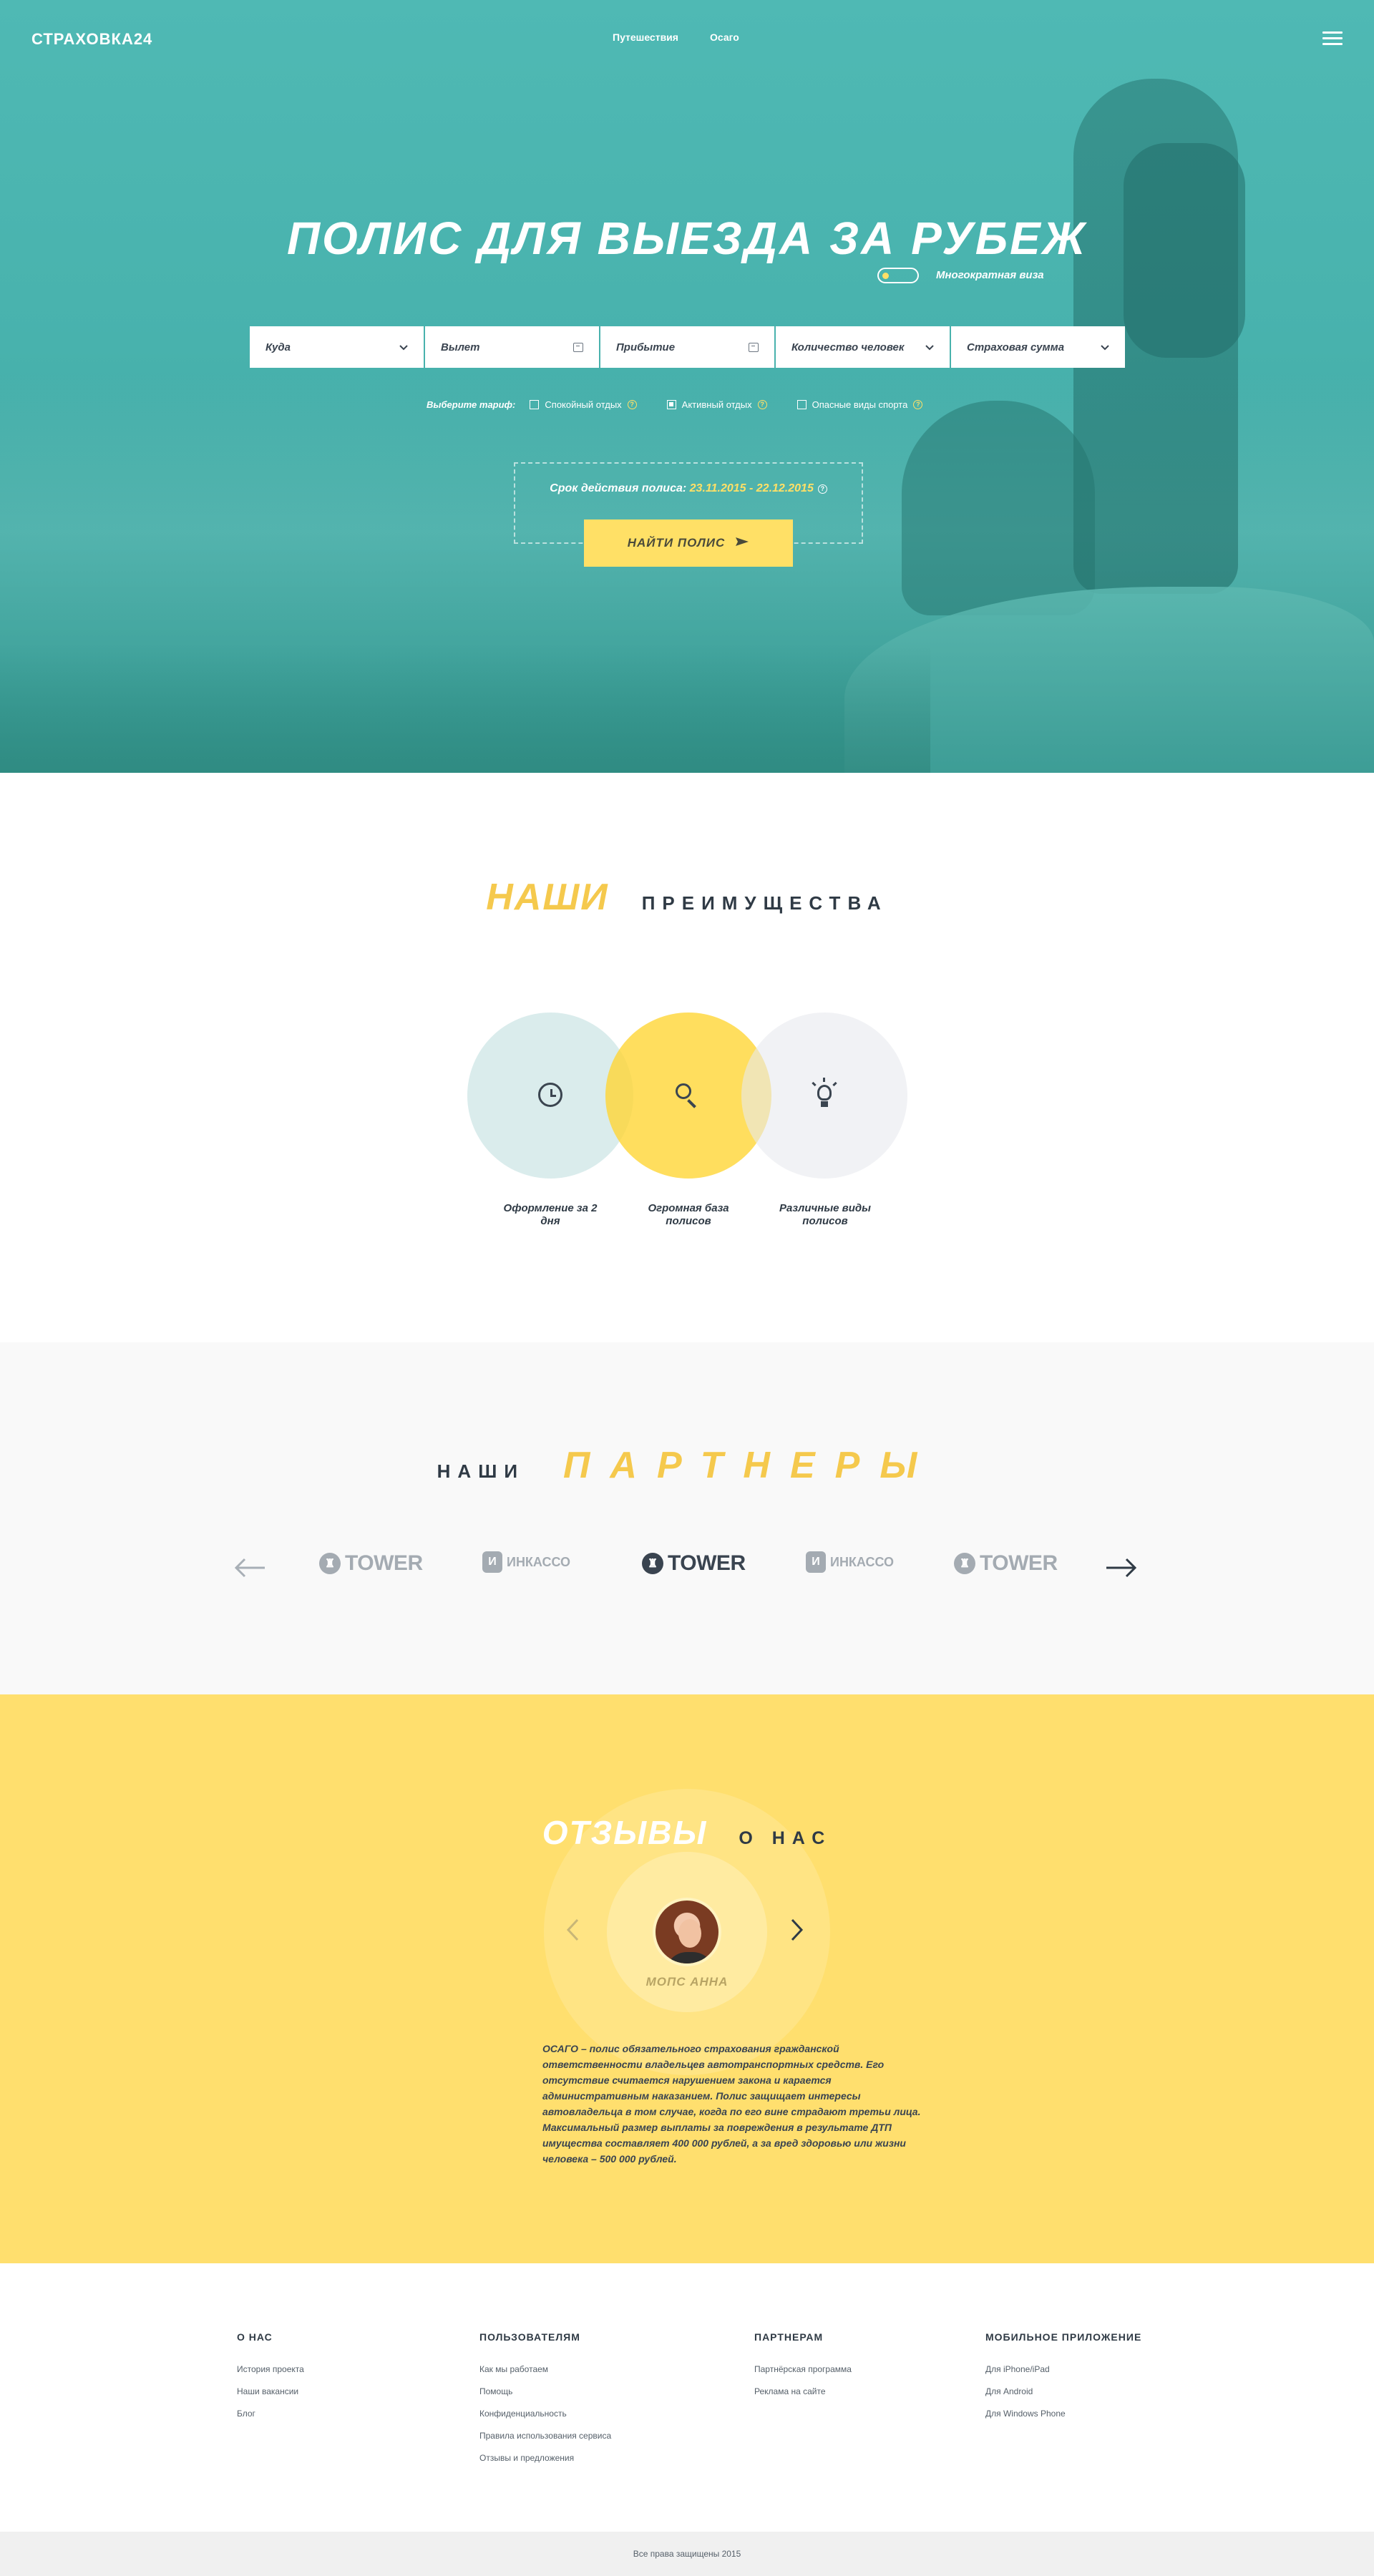  I want to click on advantages-title: НАШИ ПРЕИМУЩЕСТВА, so click(687, 897).